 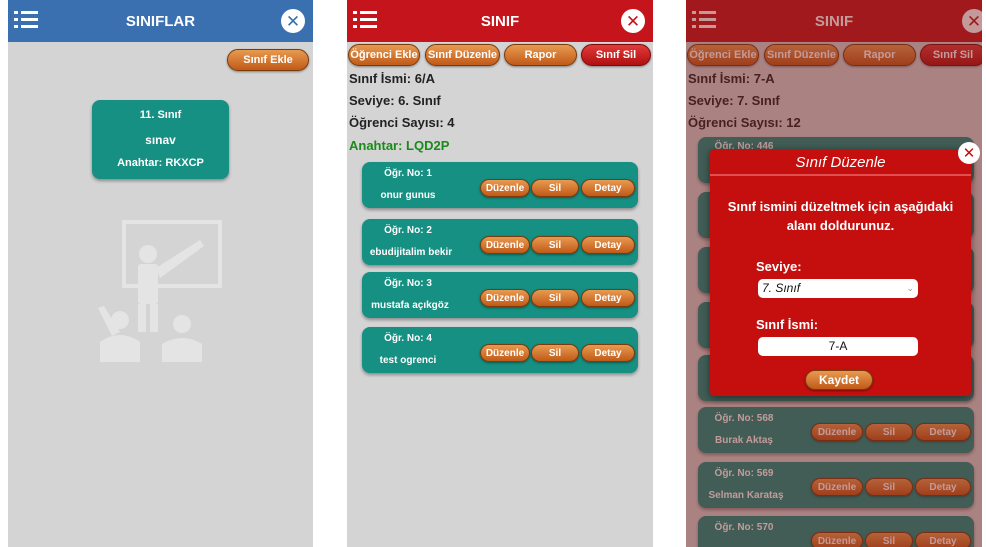 What do you see at coordinates (384, 55) in the screenshot?
I see `add-student-button: Öğrenci Ekle` at bounding box center [384, 55].